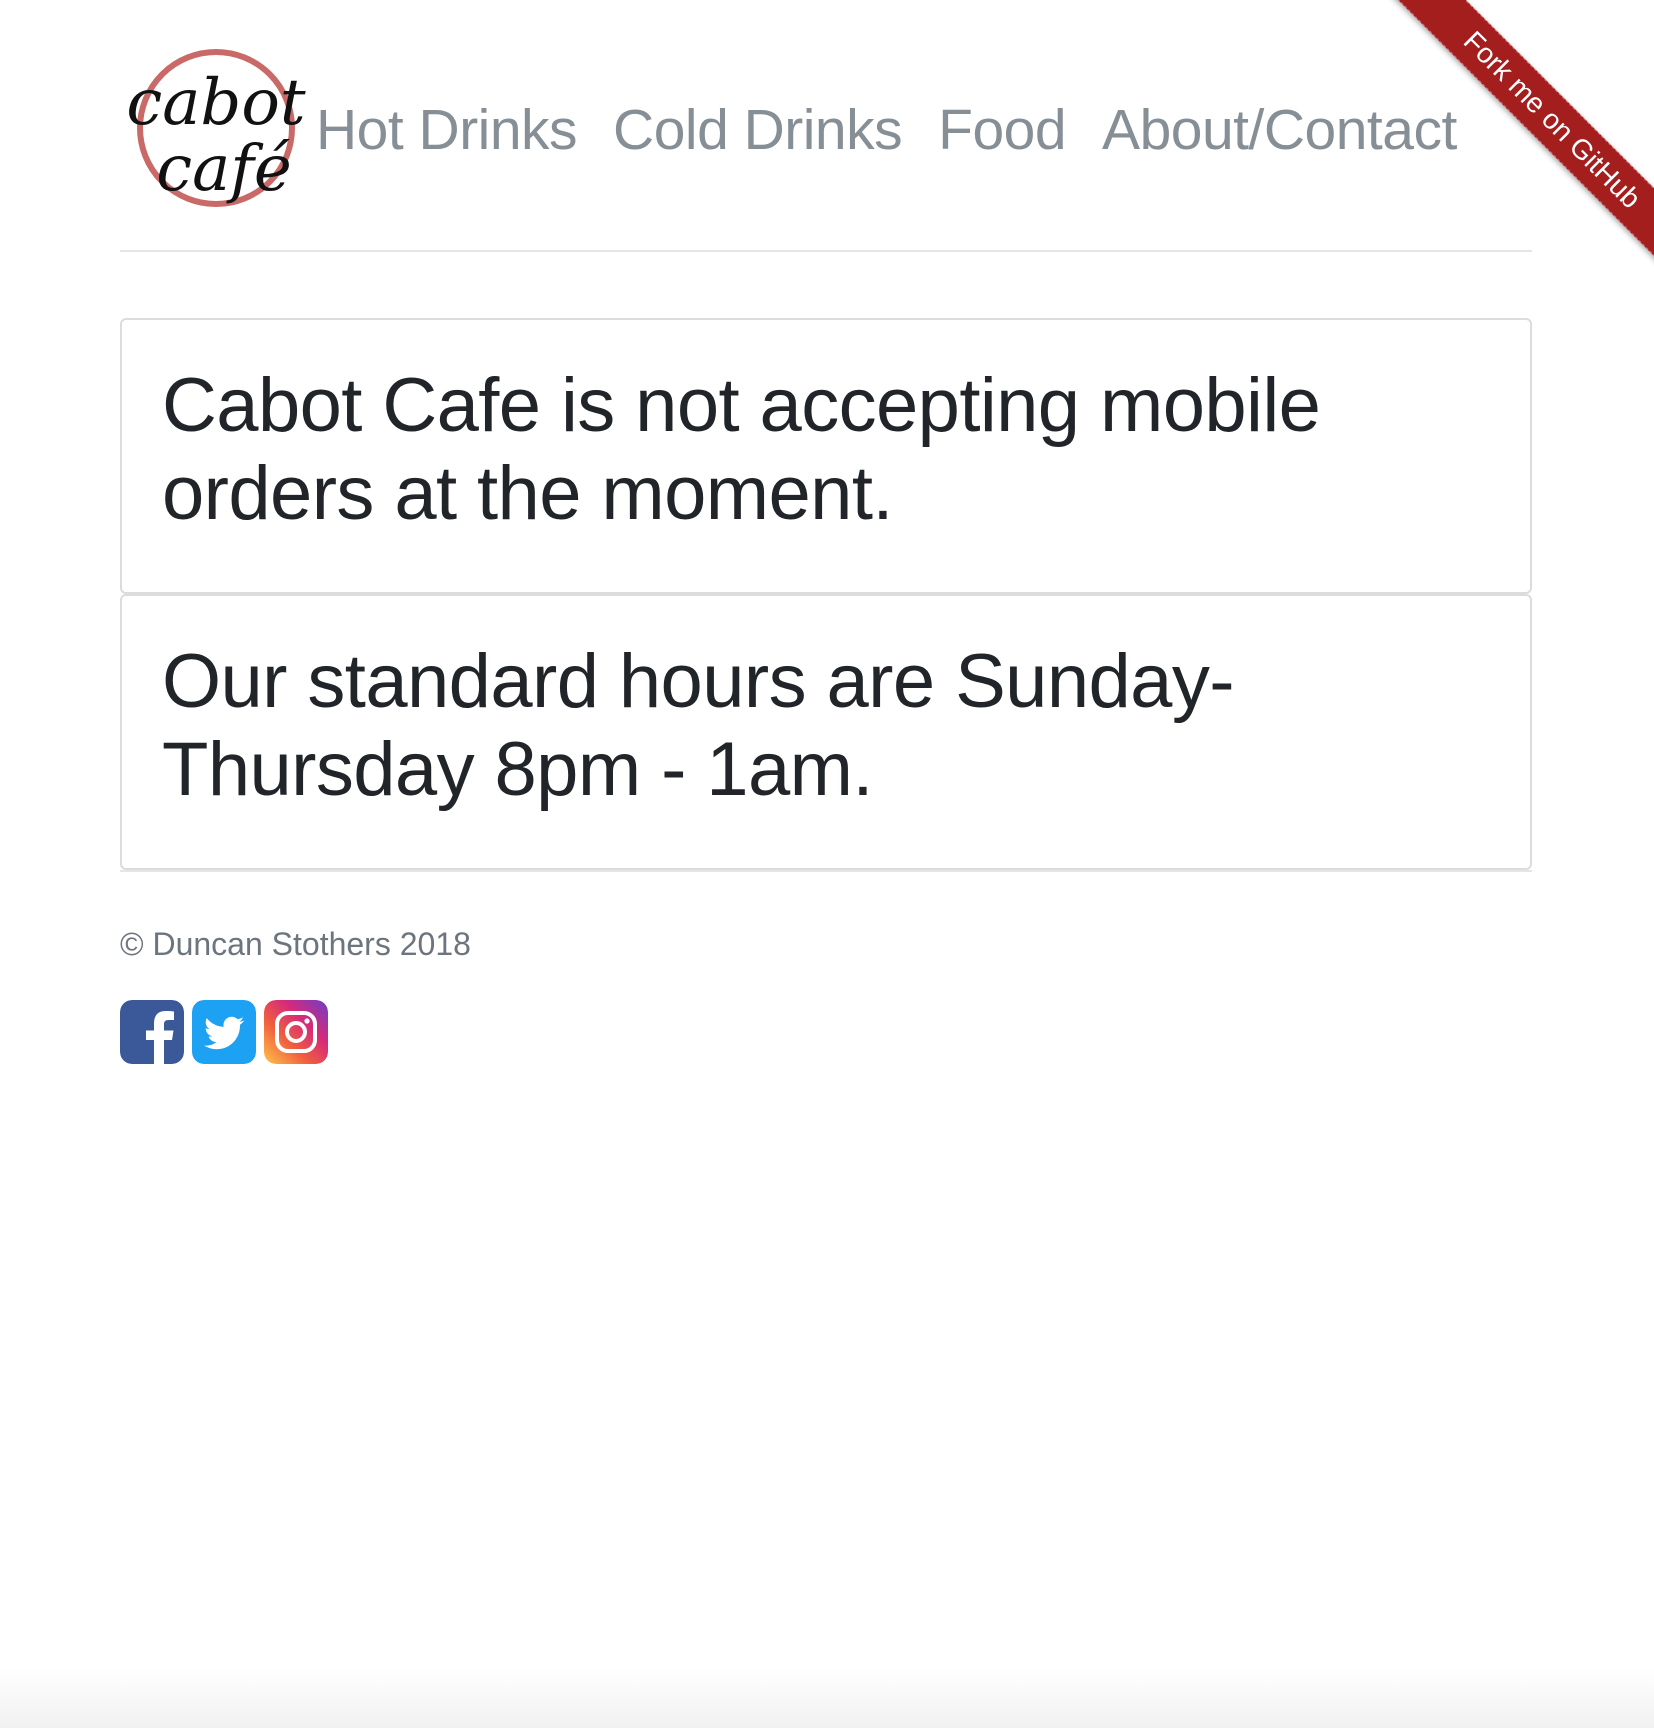  I want to click on logo-image: cabot café, so click(216, 128).